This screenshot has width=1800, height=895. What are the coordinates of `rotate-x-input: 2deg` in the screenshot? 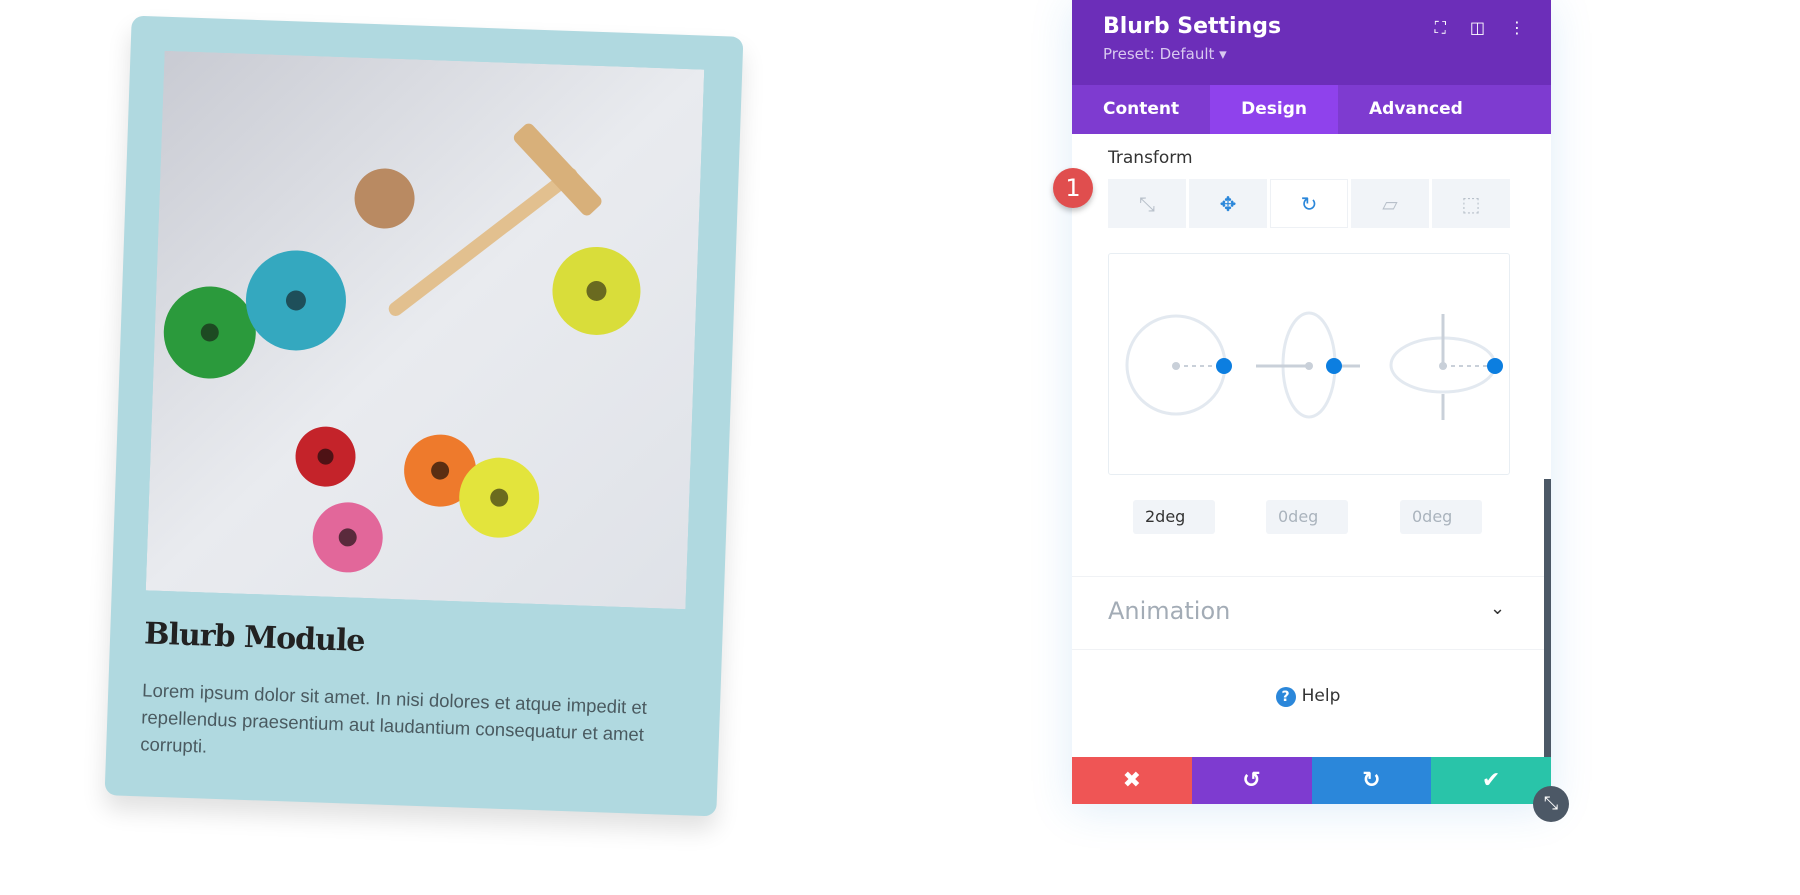 It's located at (1174, 517).